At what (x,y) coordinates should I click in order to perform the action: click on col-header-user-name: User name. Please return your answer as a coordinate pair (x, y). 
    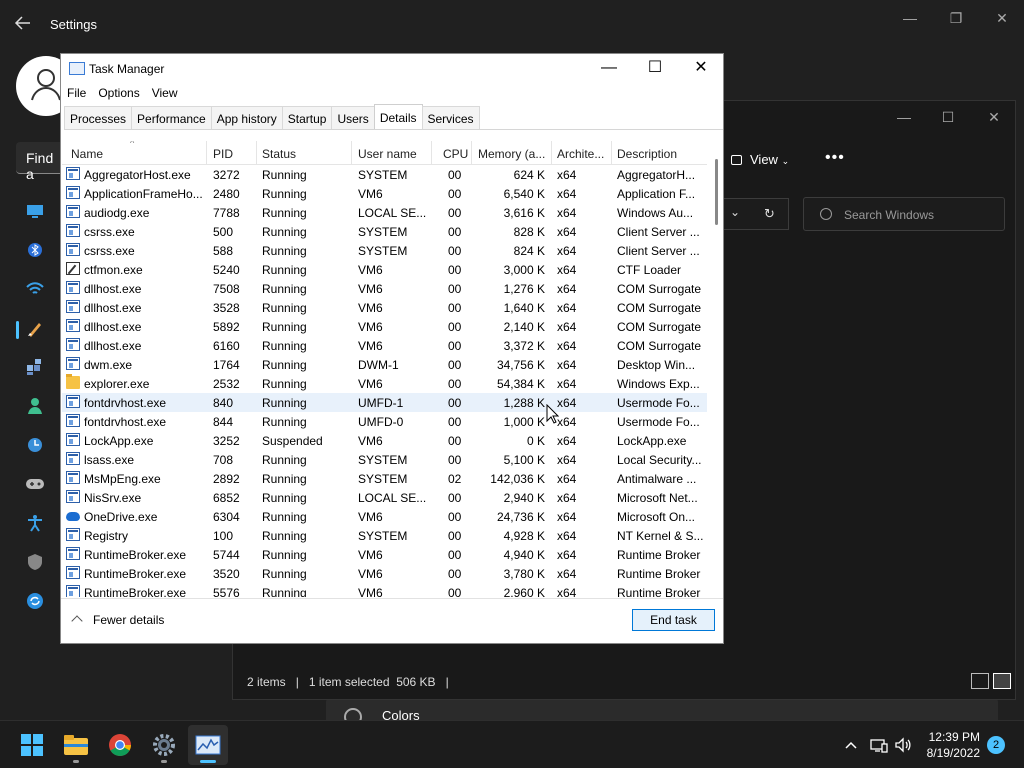
    Looking at the image, I should click on (393, 154).